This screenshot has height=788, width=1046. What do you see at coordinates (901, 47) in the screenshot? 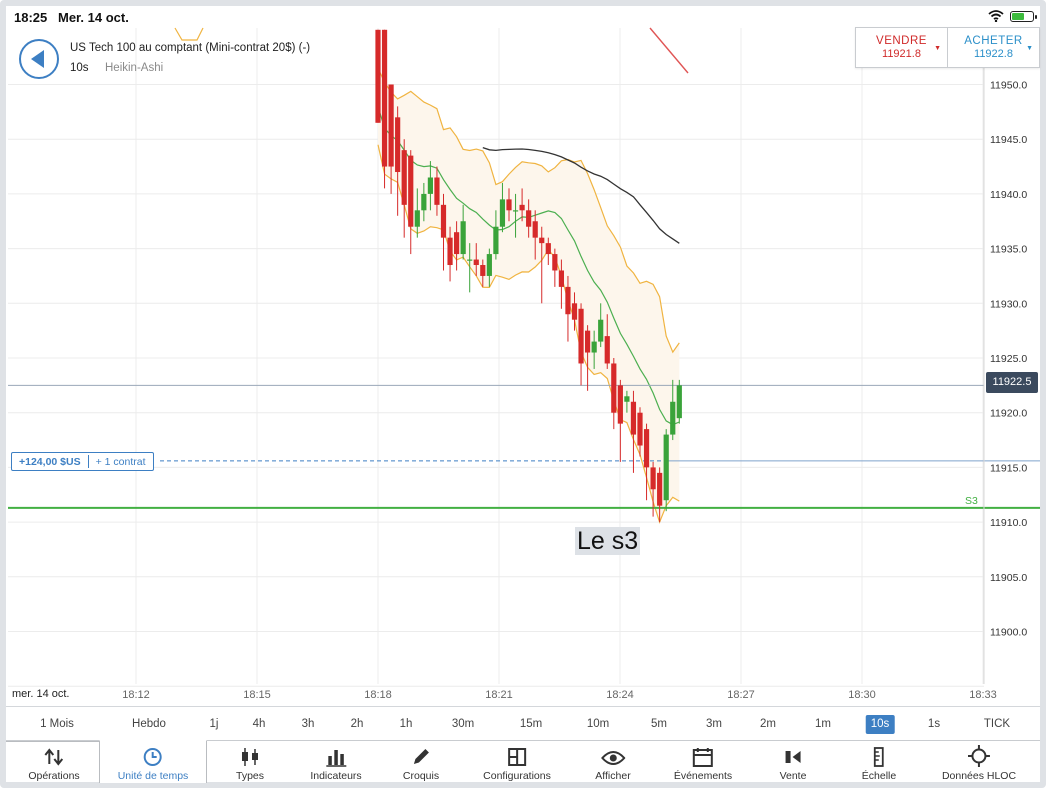
I see `sell-button: VENDRE 11921.8 ▼` at bounding box center [901, 47].